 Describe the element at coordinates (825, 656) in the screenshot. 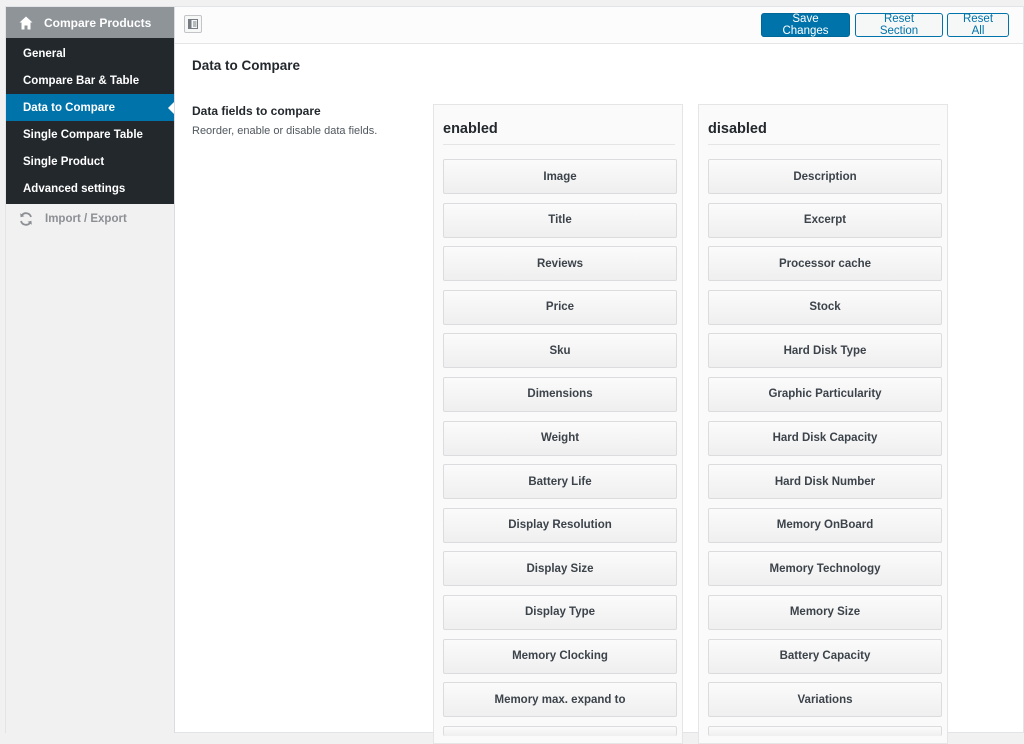

I see `sortable-item: Battery Capacity` at that location.